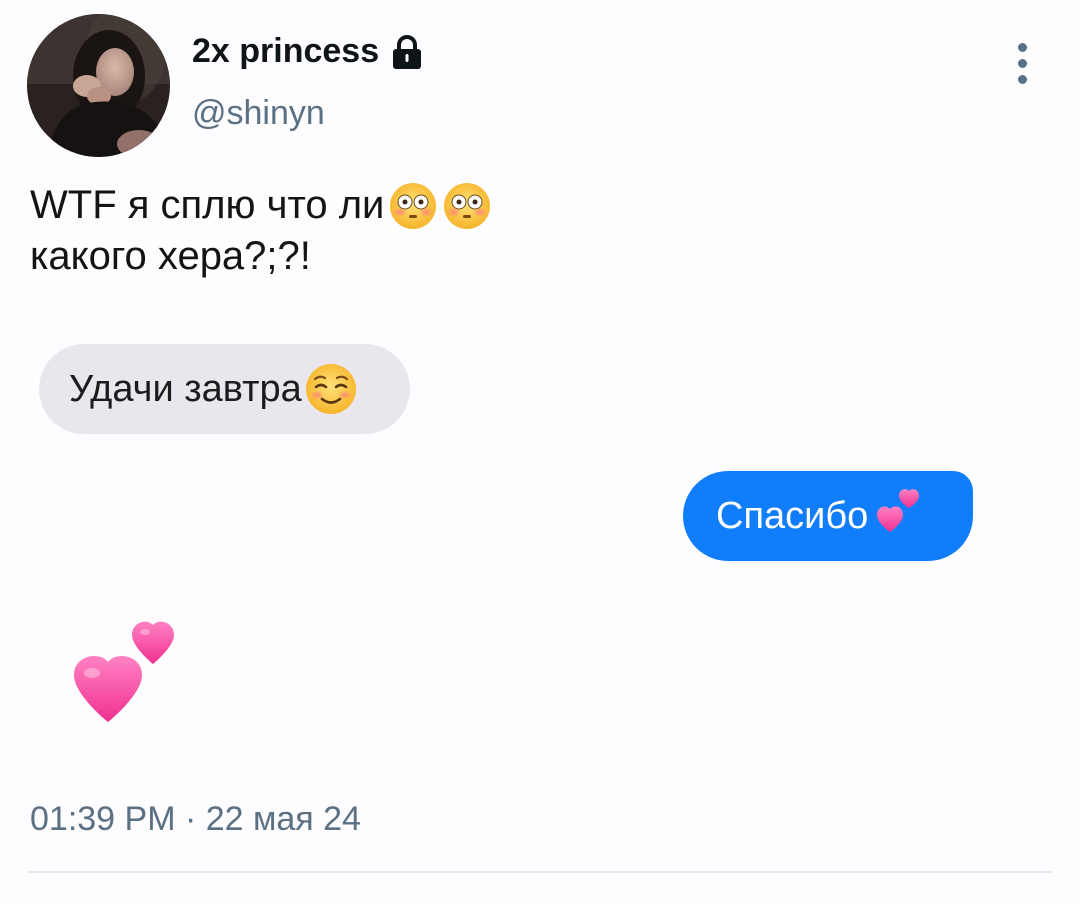  Describe the element at coordinates (331, 389) in the screenshot. I see `relieved-face-emoji` at that location.